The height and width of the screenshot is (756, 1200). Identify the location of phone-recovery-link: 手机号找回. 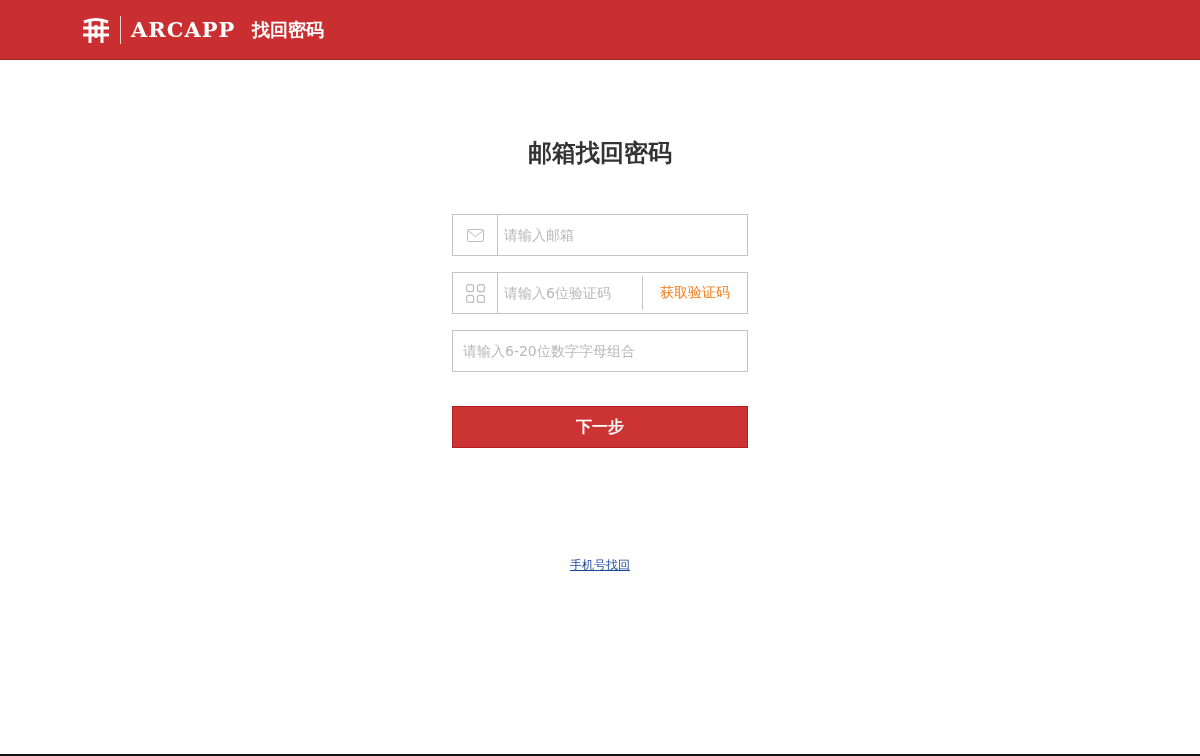
(600, 565).